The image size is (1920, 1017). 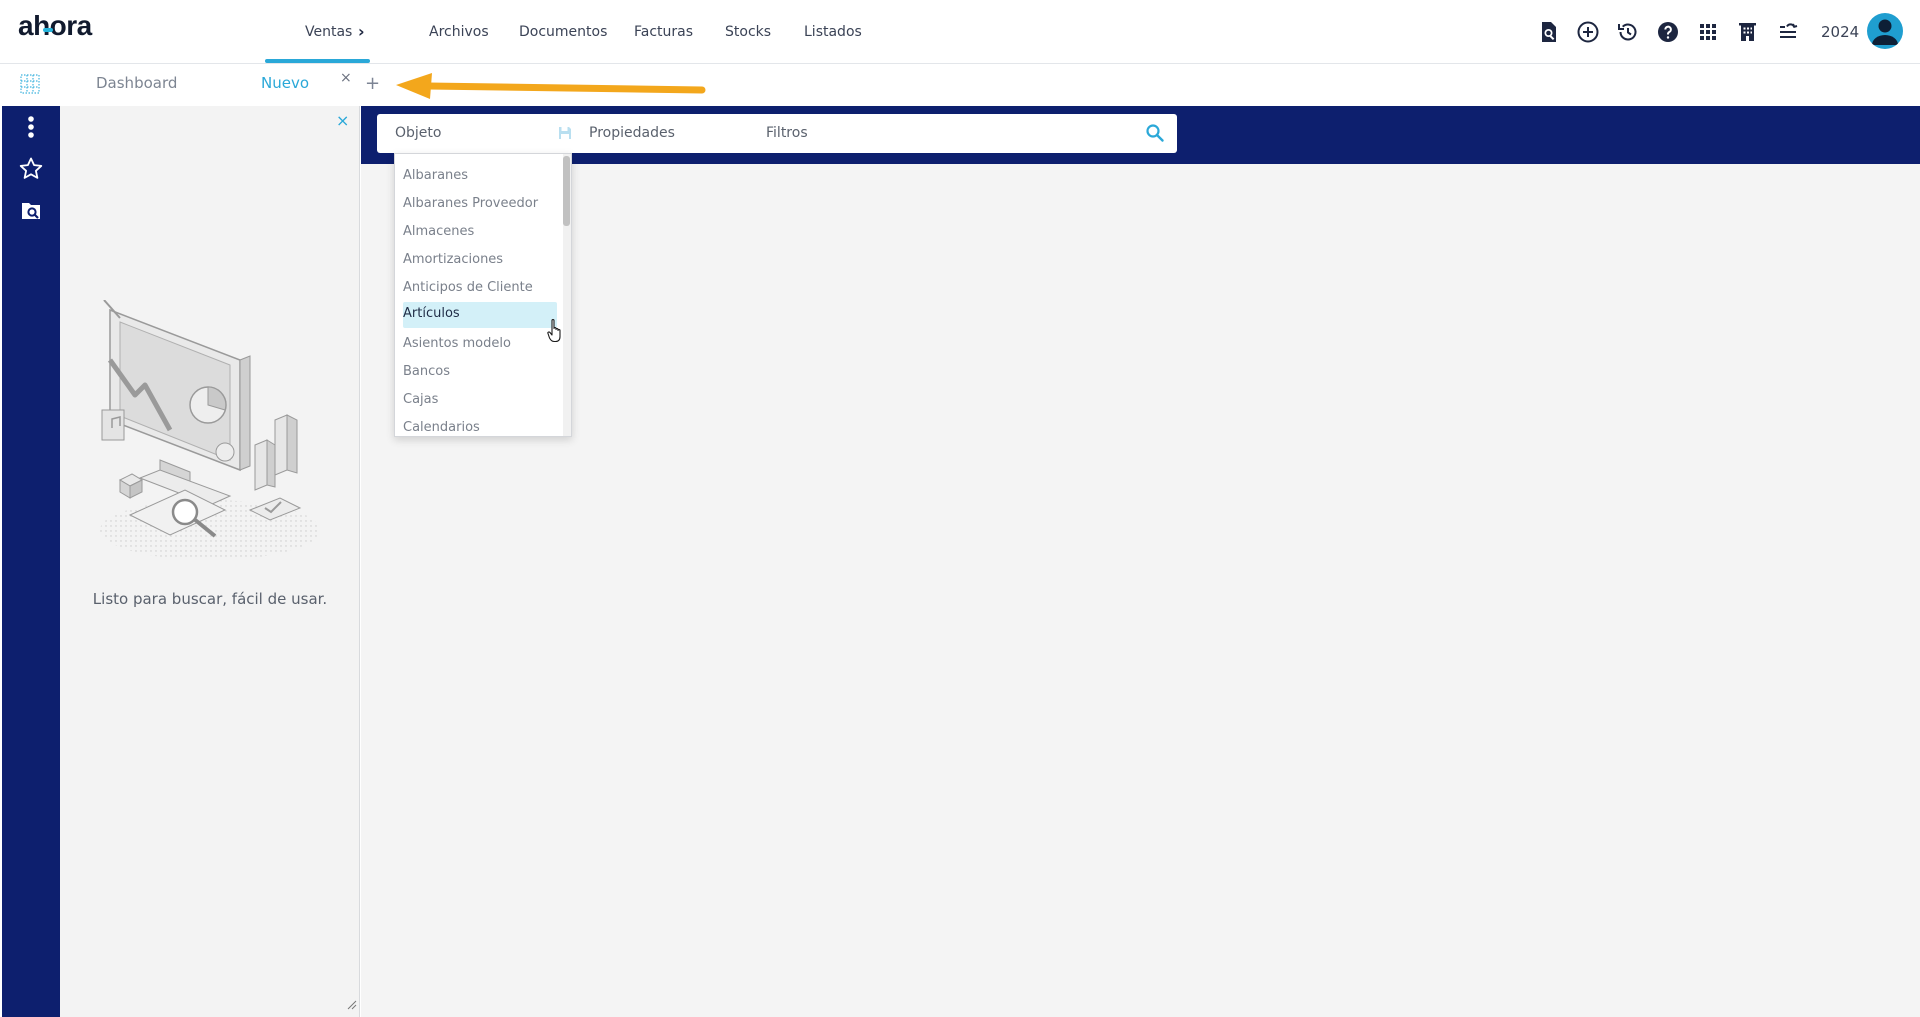 I want to click on nav-ventas: Ventas, so click(x=328, y=32).